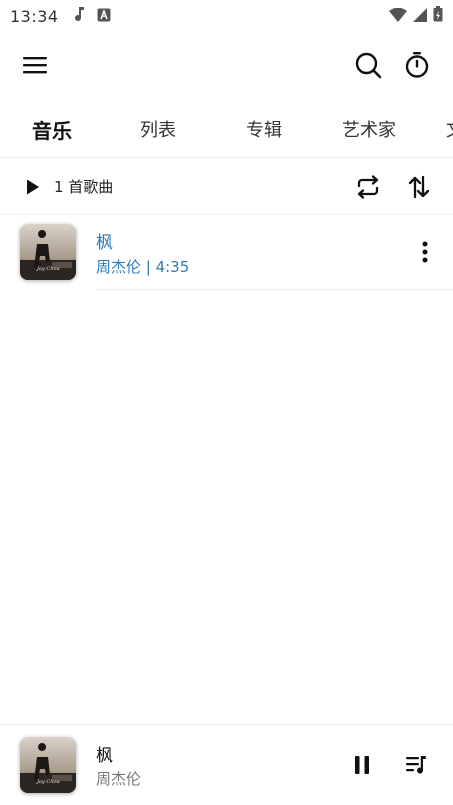  Describe the element at coordinates (369, 129) in the screenshot. I see `tab-artists: 艺术家` at that location.